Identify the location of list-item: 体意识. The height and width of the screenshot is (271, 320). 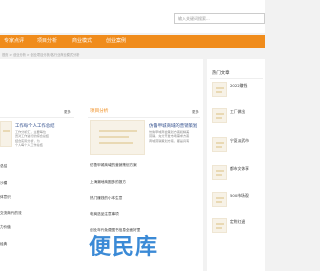
(5, 197).